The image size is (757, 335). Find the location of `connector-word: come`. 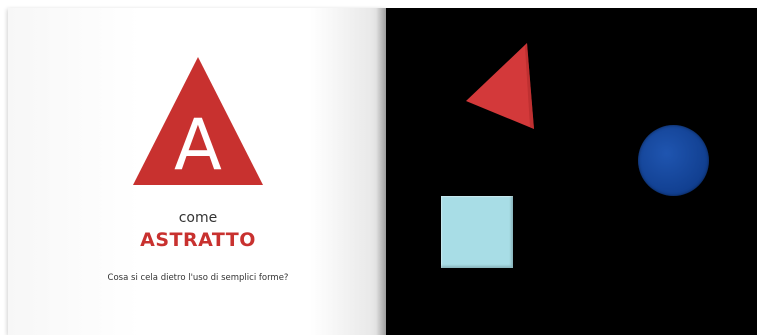

connector-word: come is located at coordinates (198, 218).